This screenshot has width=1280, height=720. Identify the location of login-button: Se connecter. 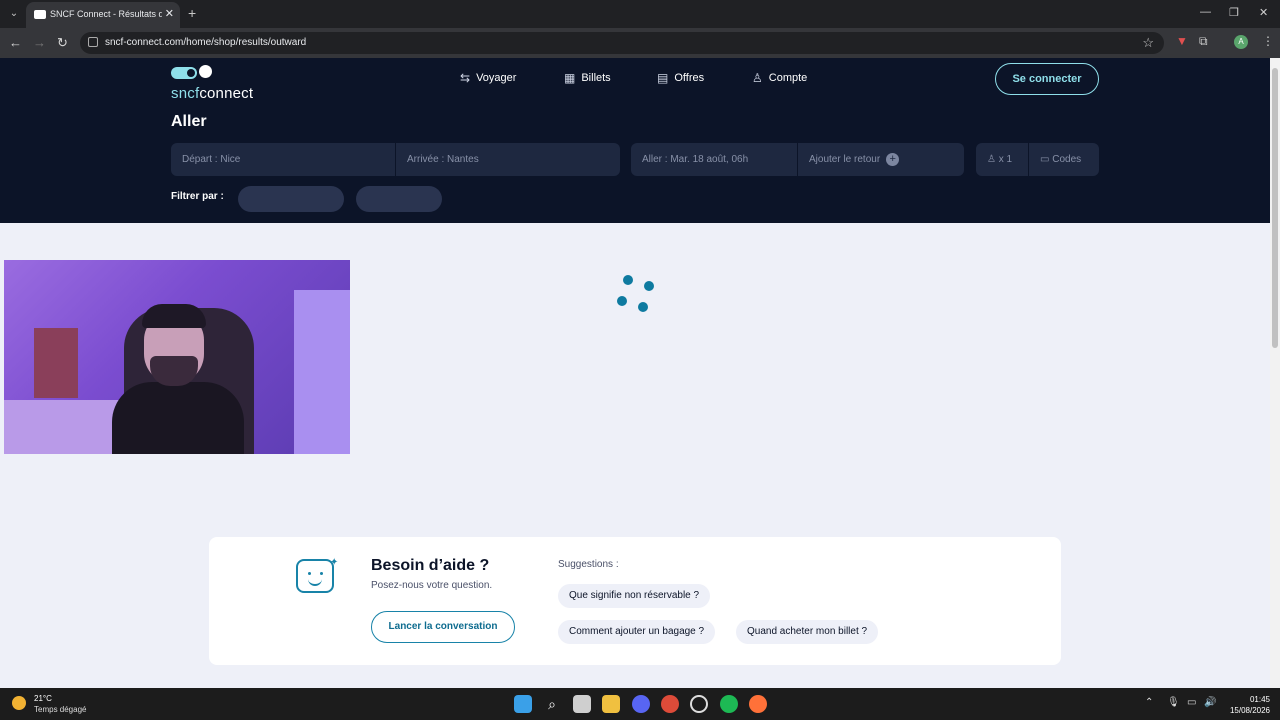
(1047, 79).